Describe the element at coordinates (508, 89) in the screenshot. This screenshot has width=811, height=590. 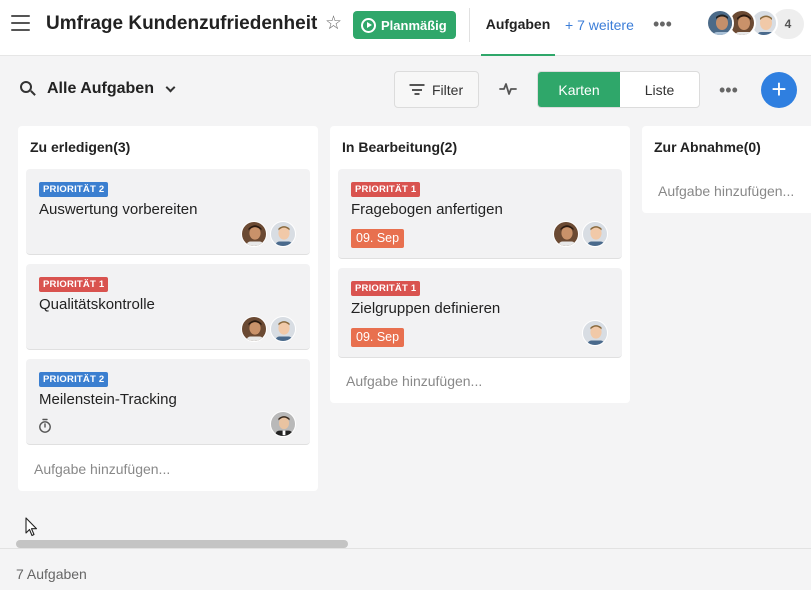
I see `activity-icon` at that location.